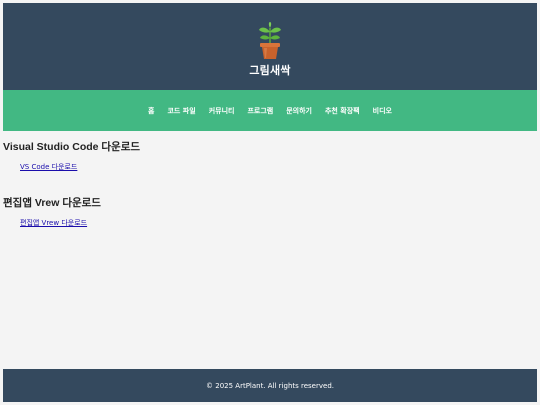 The image size is (540, 405). I want to click on vrew-section: 편집앱 Vrew 다운로드 편집앱 Vrew 다운로드, so click(270, 212).